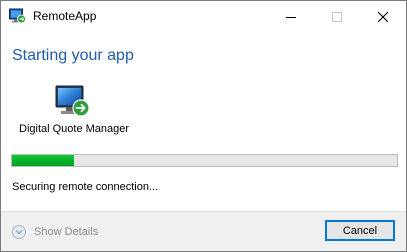 The image size is (407, 252). I want to click on cancel-label: Cancel, so click(360, 230).